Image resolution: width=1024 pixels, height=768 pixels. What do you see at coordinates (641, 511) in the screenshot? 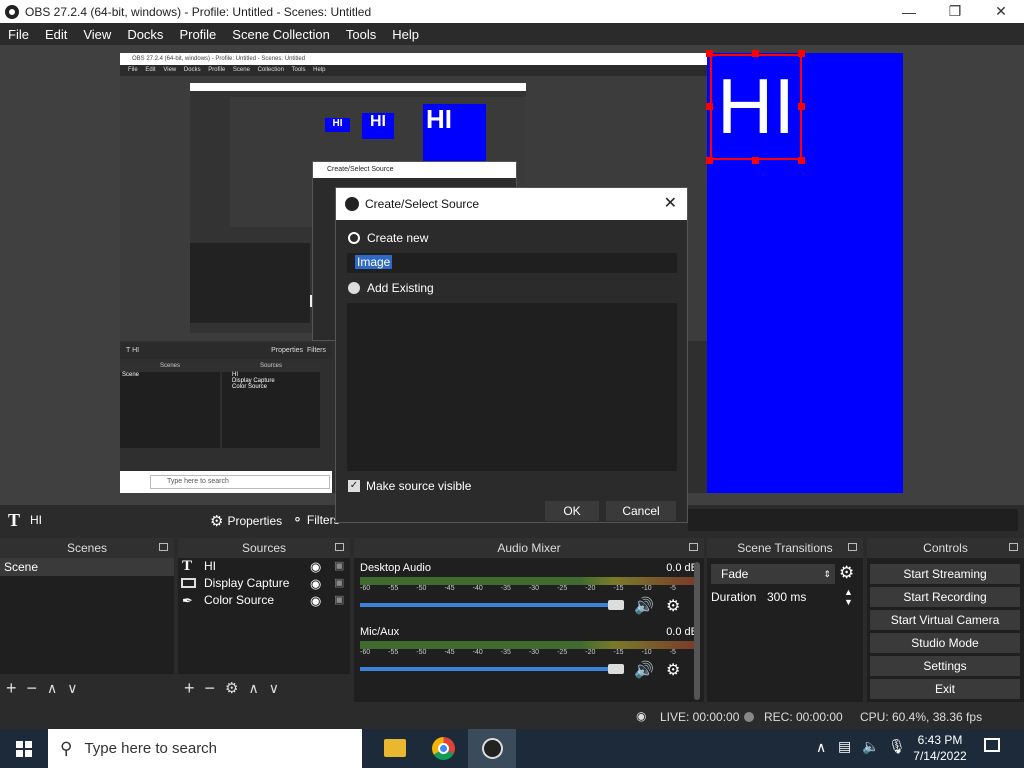
I see `cancel-button: Cancel` at bounding box center [641, 511].